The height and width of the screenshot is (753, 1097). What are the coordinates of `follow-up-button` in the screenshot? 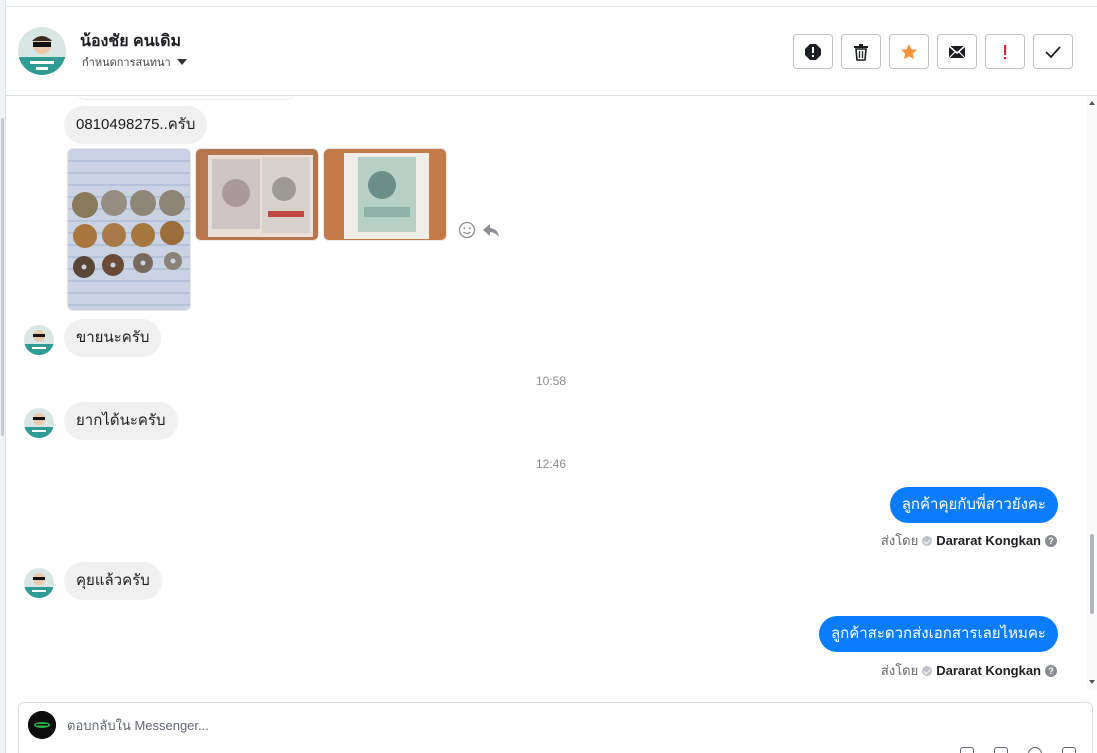 It's located at (1005, 51).